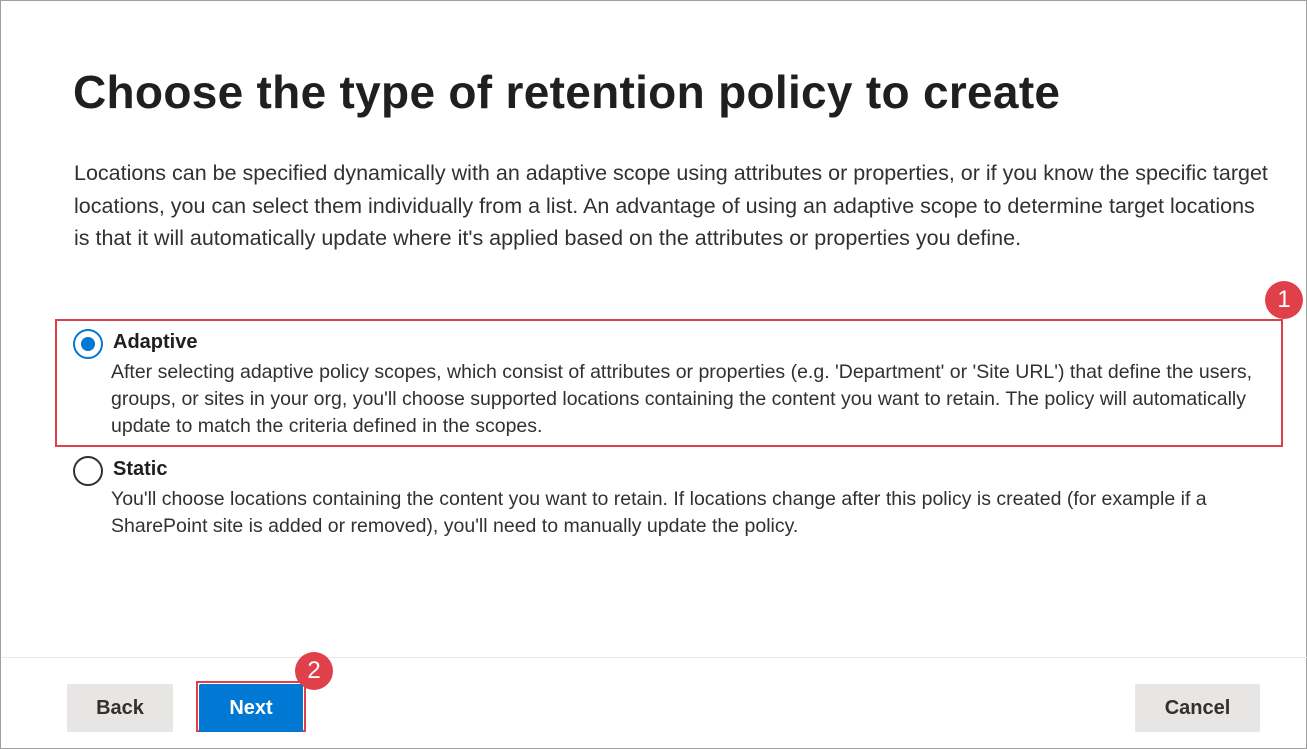 The height and width of the screenshot is (749, 1307). Describe the element at coordinates (120, 708) in the screenshot. I see `back-button: Back` at that location.